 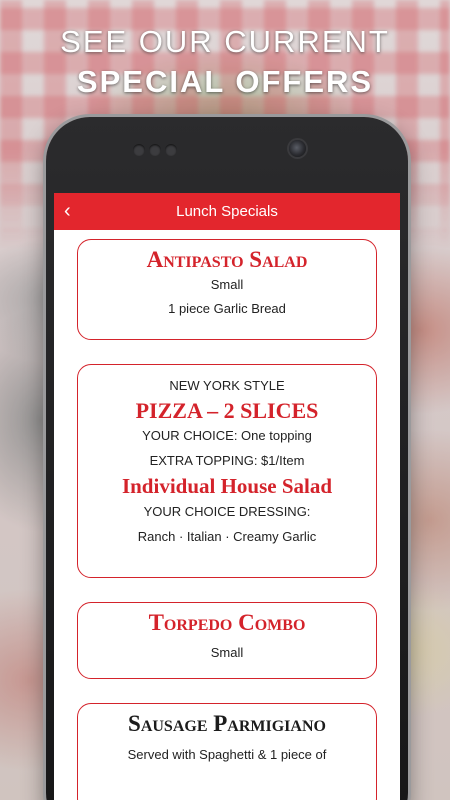 What do you see at coordinates (225, 41) in the screenshot?
I see `promo-line-1: SEE OUR CURRENT` at bounding box center [225, 41].